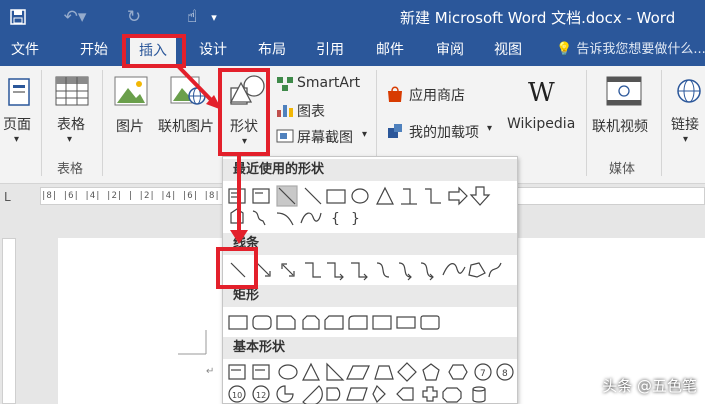 The image size is (705, 404). What do you see at coordinates (239, 237) in the screenshot?
I see `arrow-to-line-head` at bounding box center [239, 237].